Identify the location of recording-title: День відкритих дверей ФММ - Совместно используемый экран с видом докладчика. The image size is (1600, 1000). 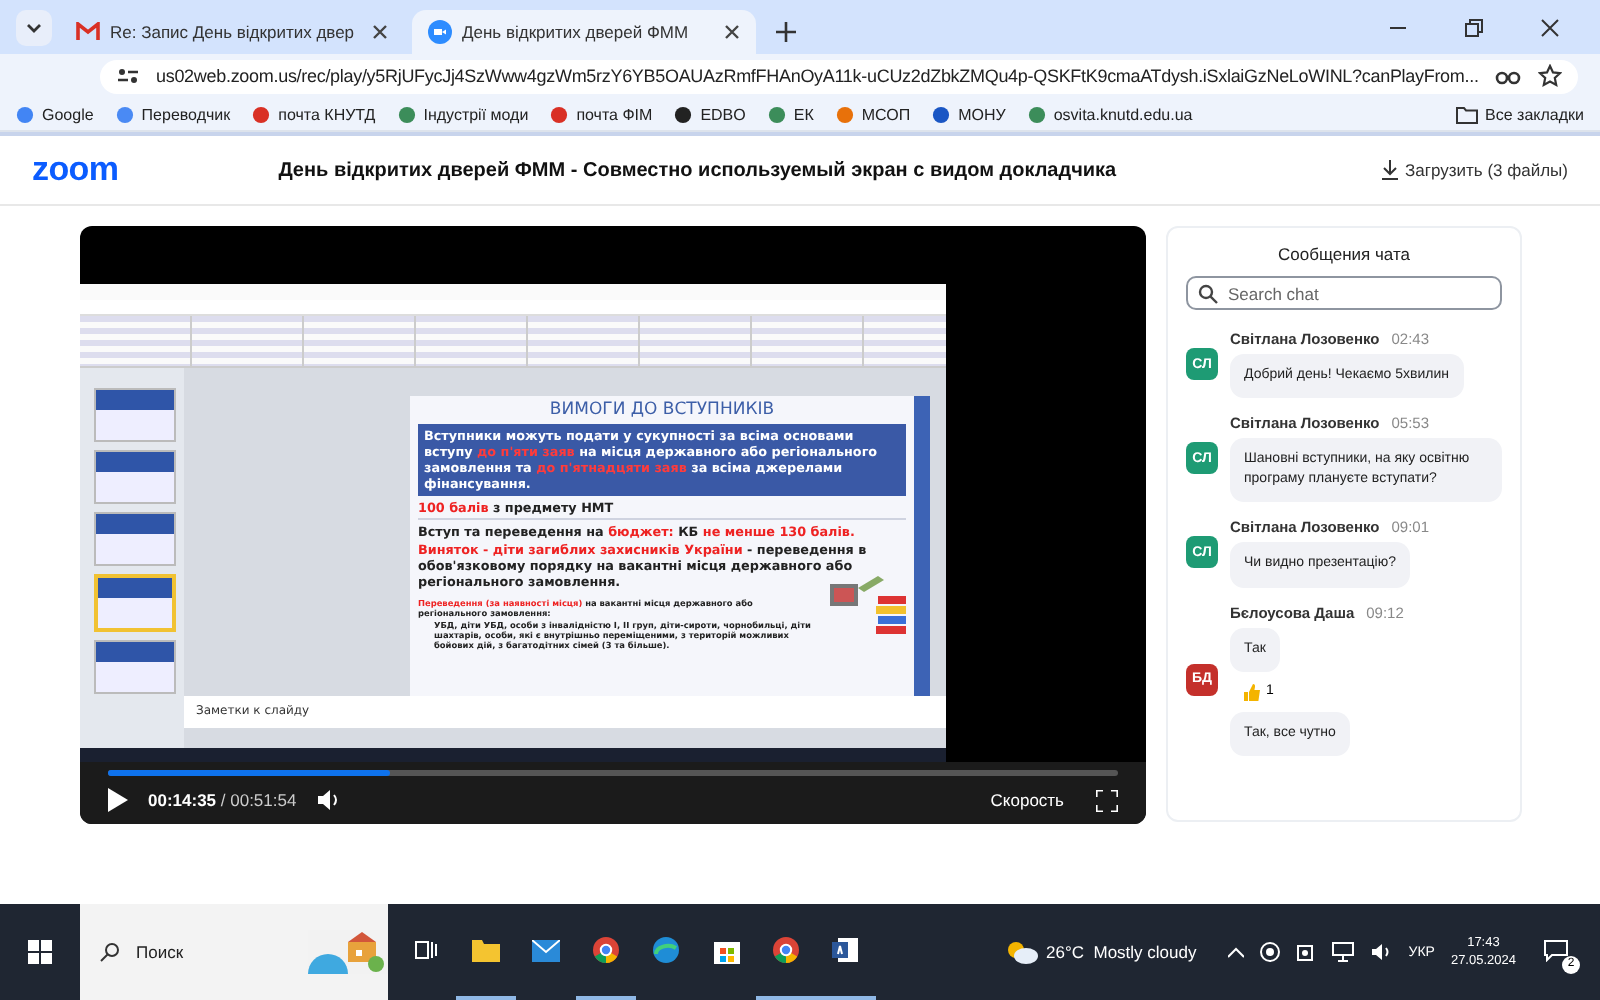
(697, 170).